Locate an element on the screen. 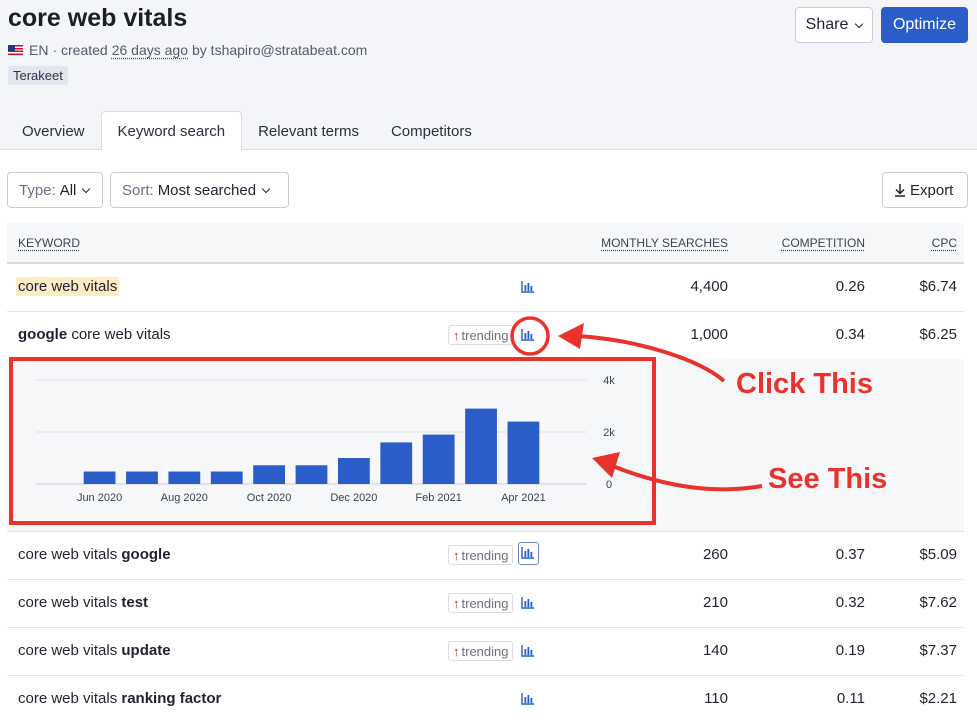 The width and height of the screenshot is (977, 722). keyword-cell: core web vitals google is located at coordinates (94, 554).